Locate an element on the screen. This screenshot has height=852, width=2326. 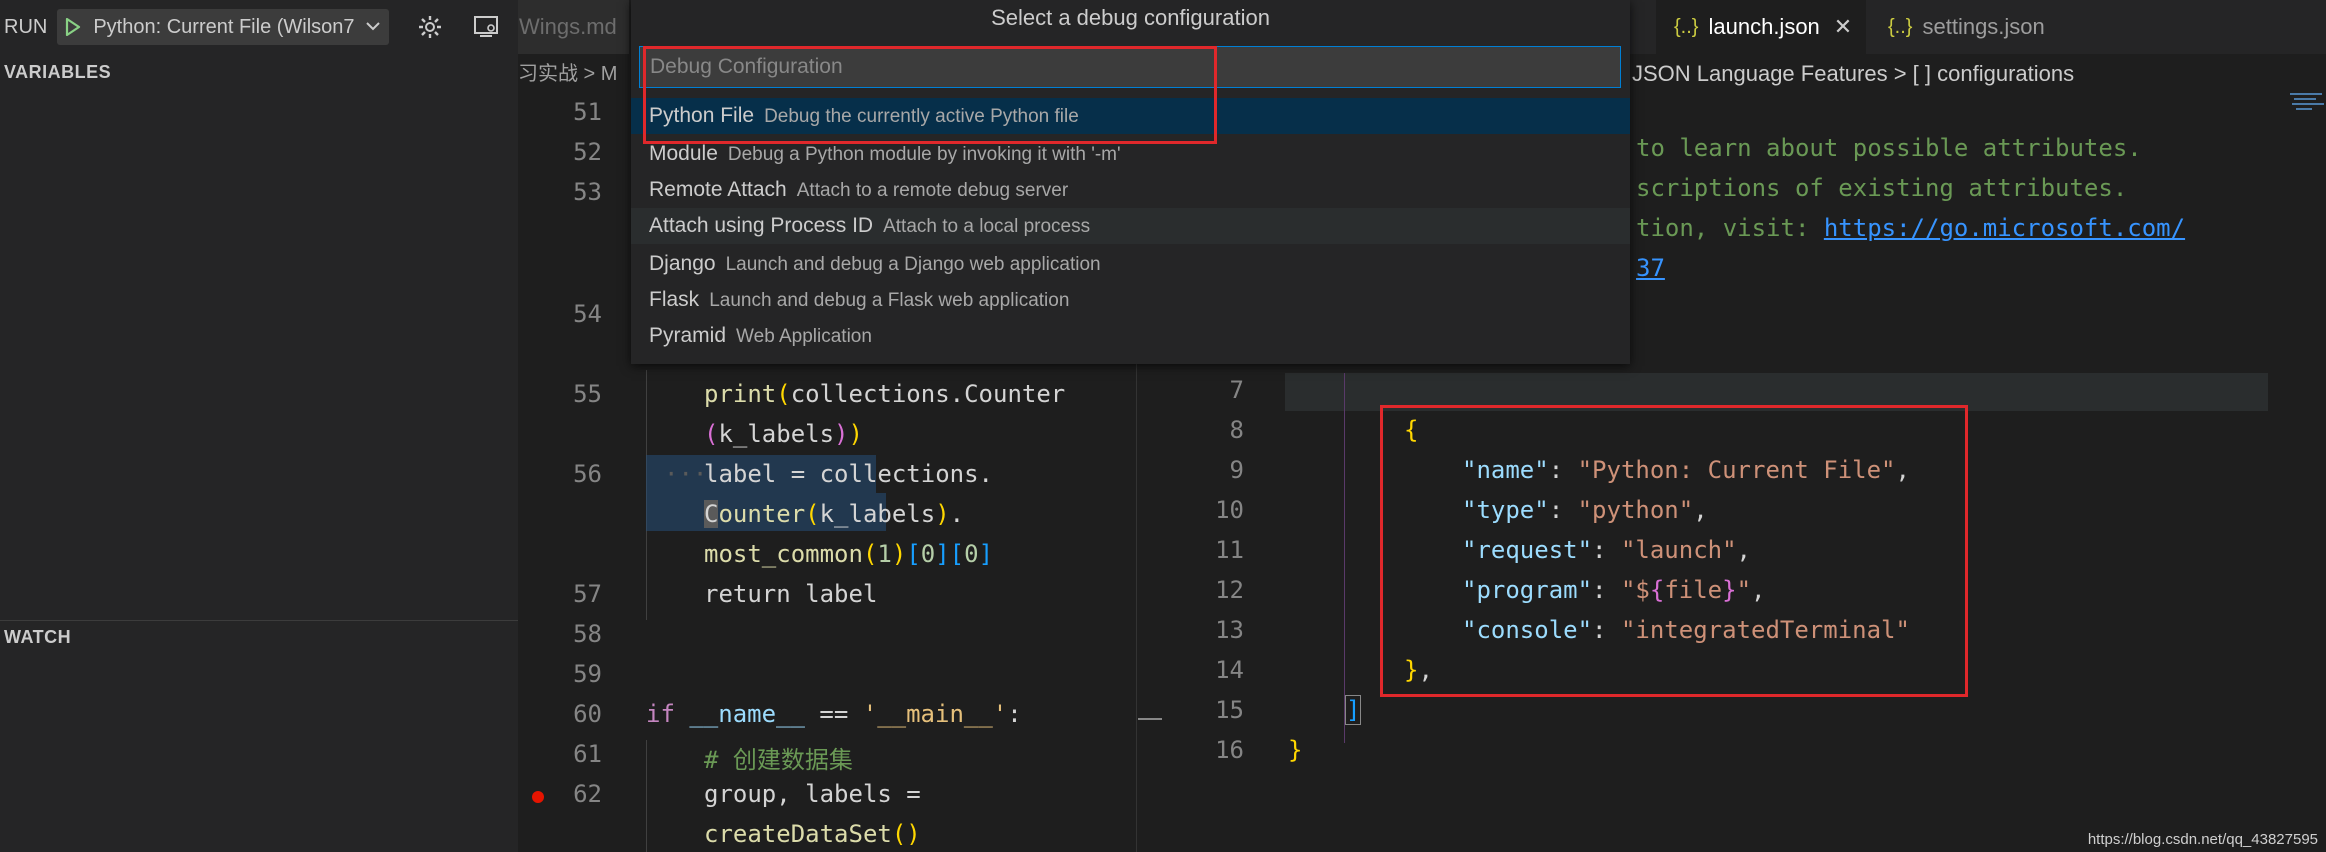
line-number: 9 is located at coordinates (1236, 470).